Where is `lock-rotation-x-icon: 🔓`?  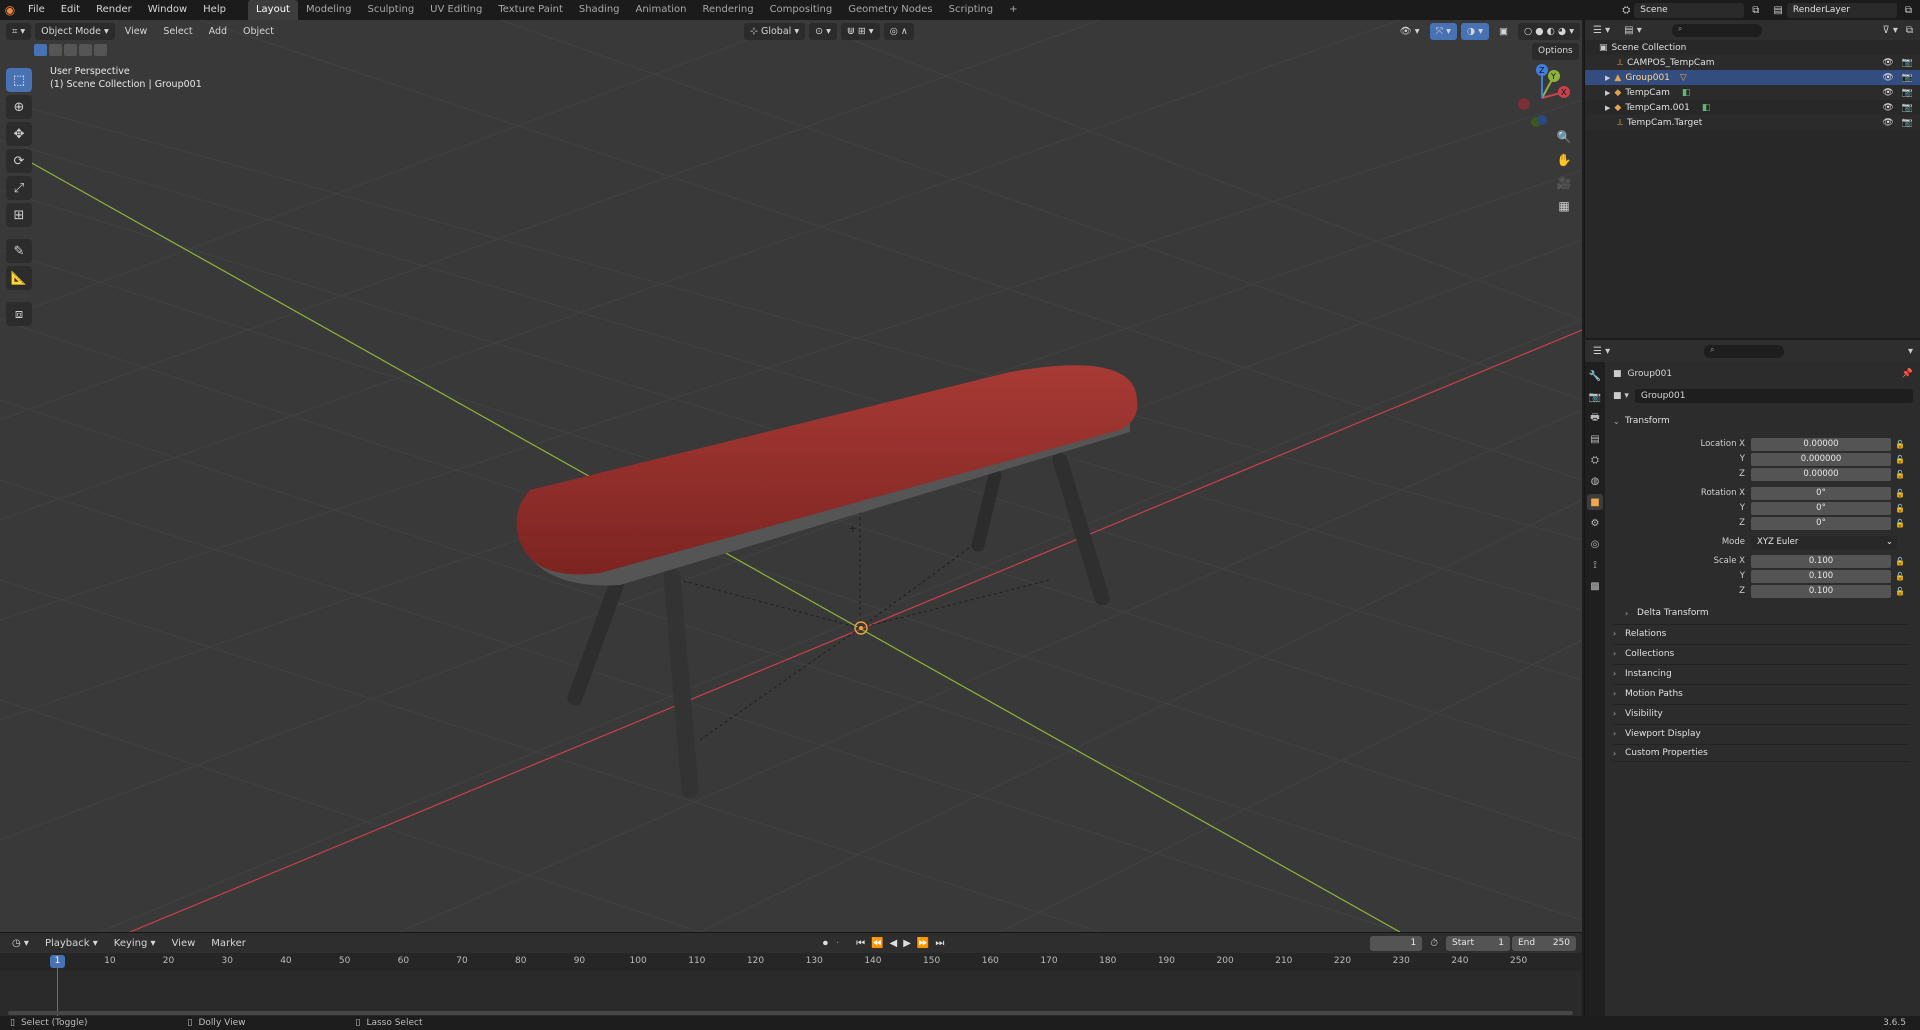
lock-rotation-x-icon: 🔓 is located at coordinates (1900, 493).